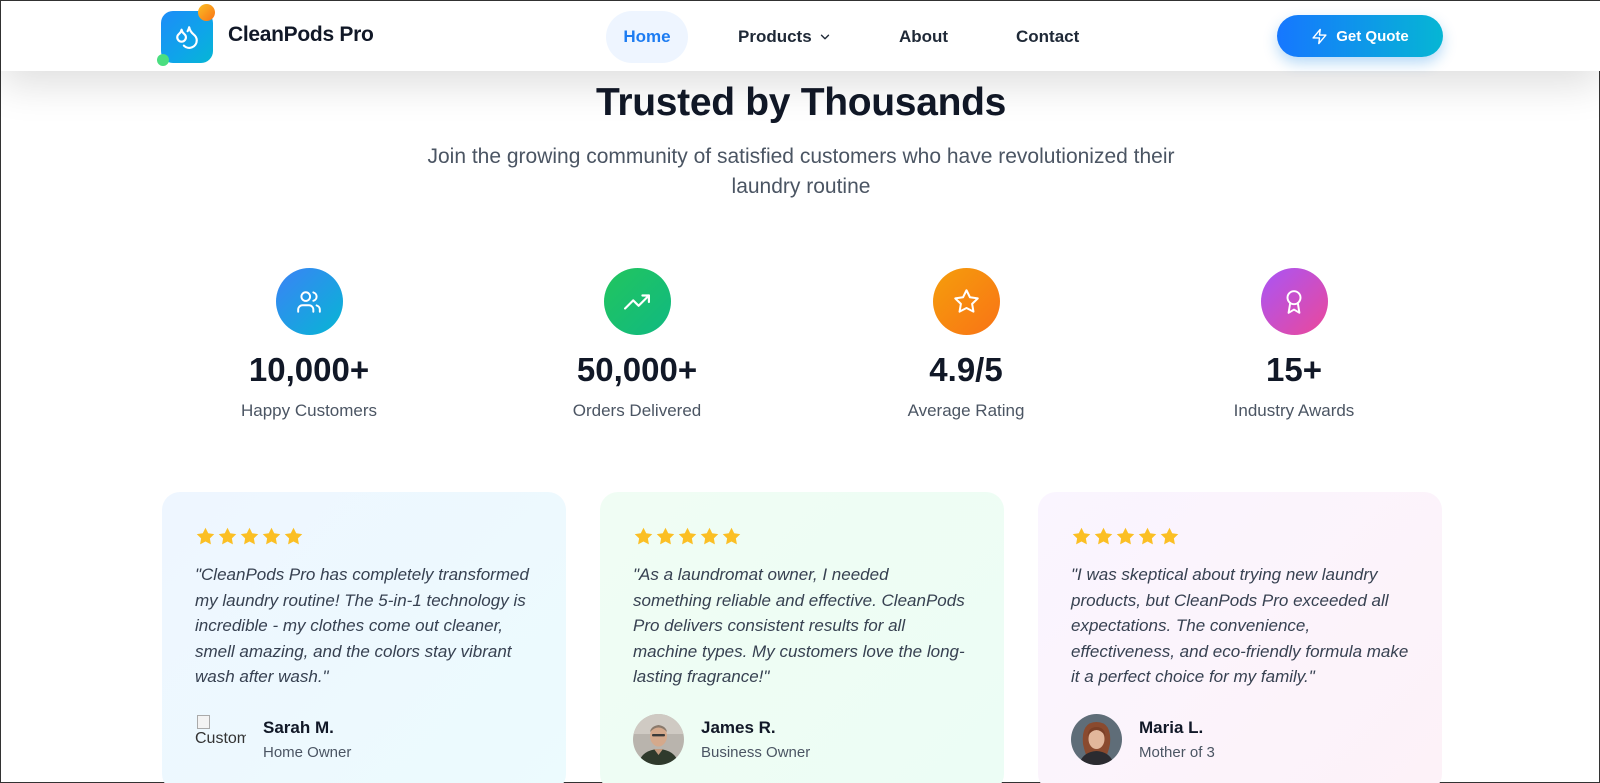  I want to click on nav-products: Products, so click(785, 37).